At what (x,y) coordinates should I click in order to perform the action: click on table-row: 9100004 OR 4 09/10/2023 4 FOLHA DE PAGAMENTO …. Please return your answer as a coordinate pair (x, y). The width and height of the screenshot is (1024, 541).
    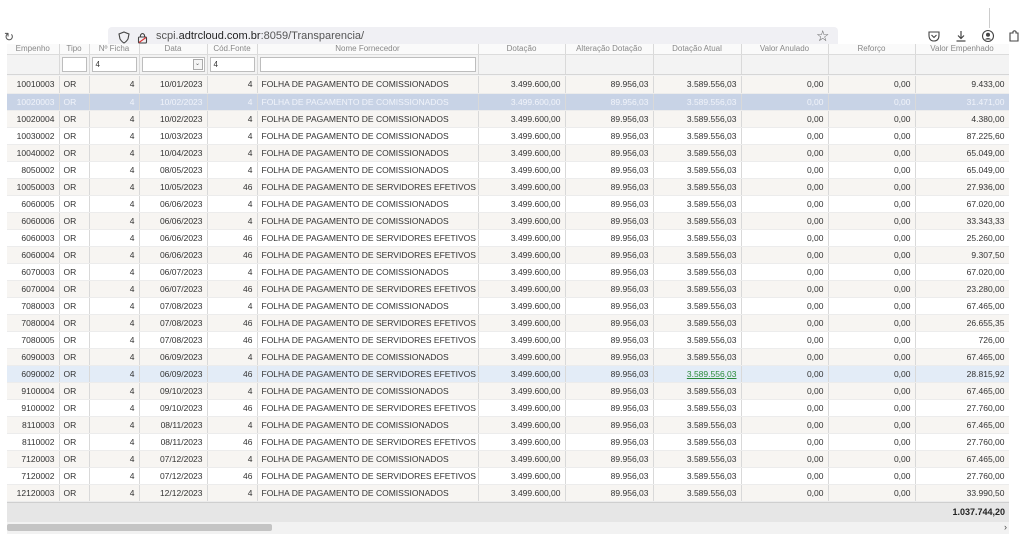
    Looking at the image, I should click on (508, 391).